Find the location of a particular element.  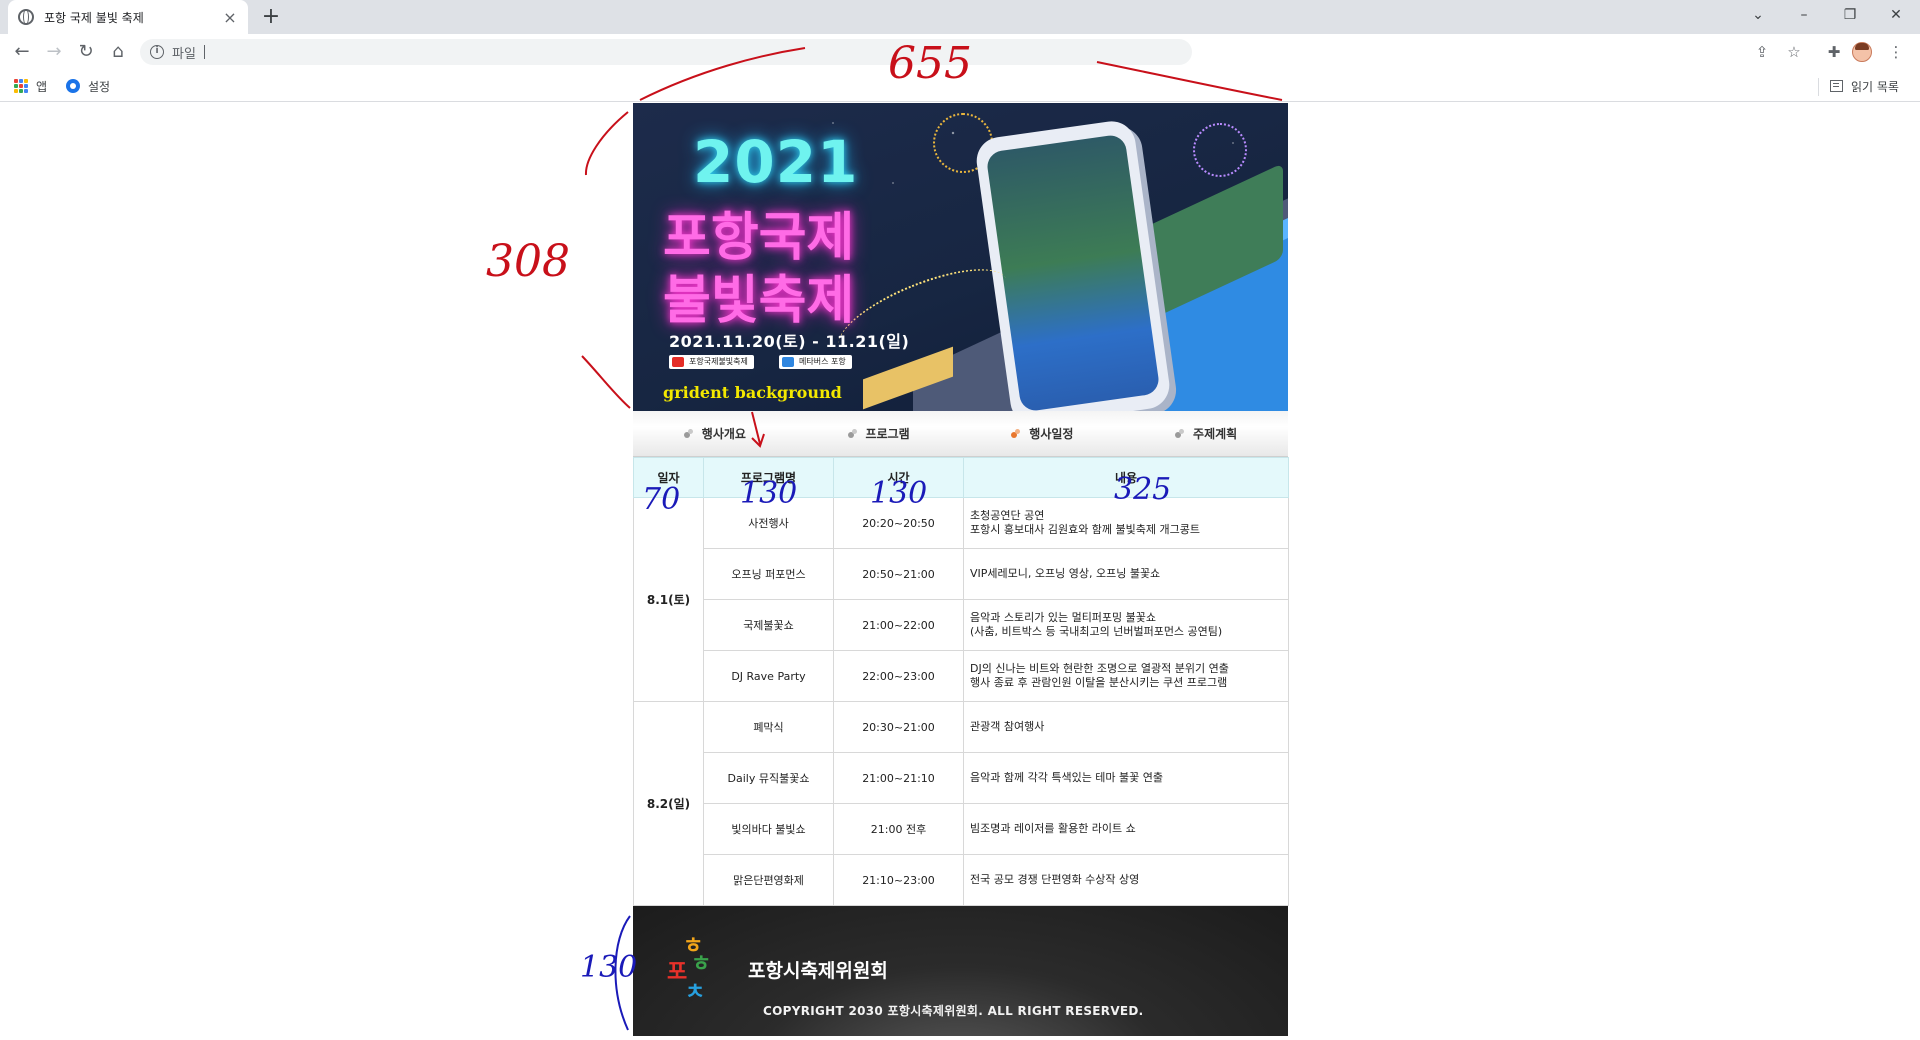

banner-year: 2021 is located at coordinates (776, 162).